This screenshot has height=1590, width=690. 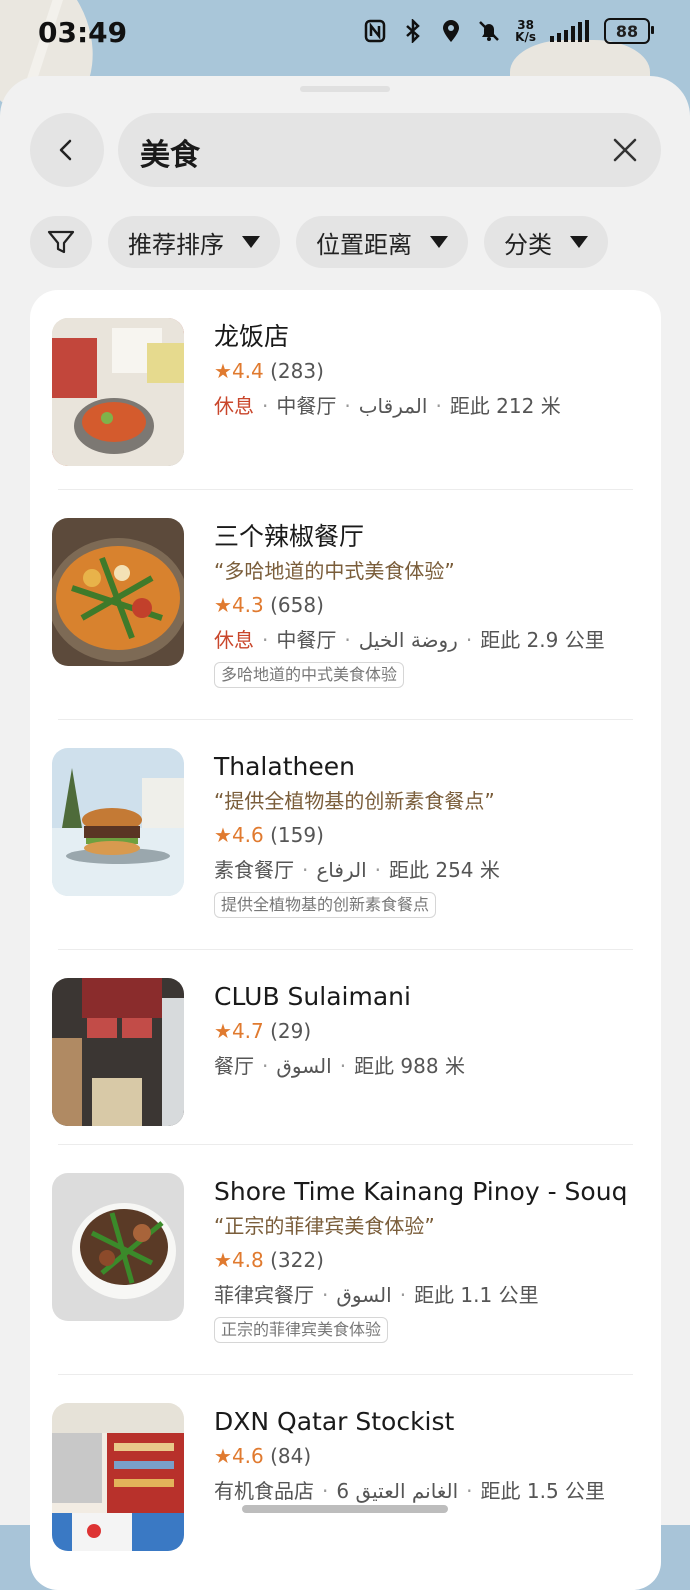 What do you see at coordinates (345, 89) in the screenshot?
I see `sheet-handle` at bounding box center [345, 89].